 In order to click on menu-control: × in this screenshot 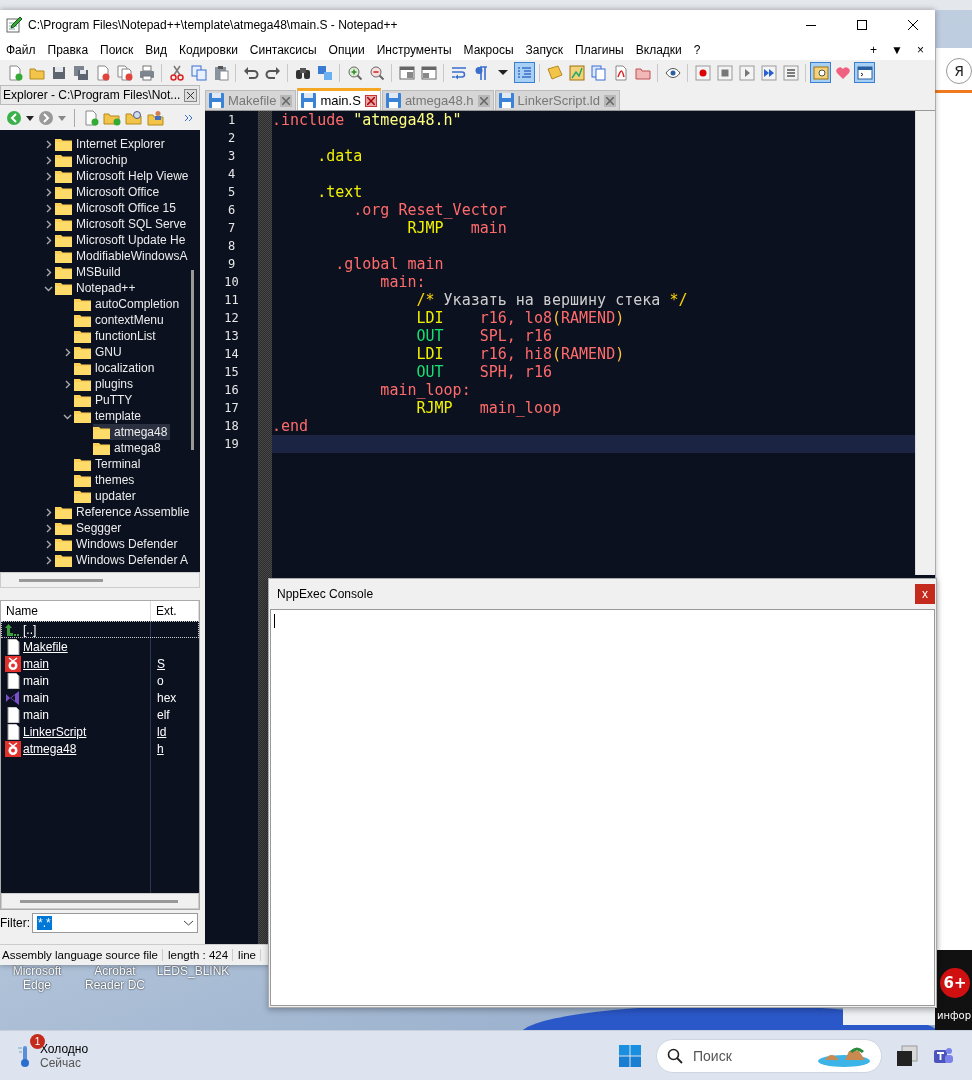, I will do `click(920, 50)`.